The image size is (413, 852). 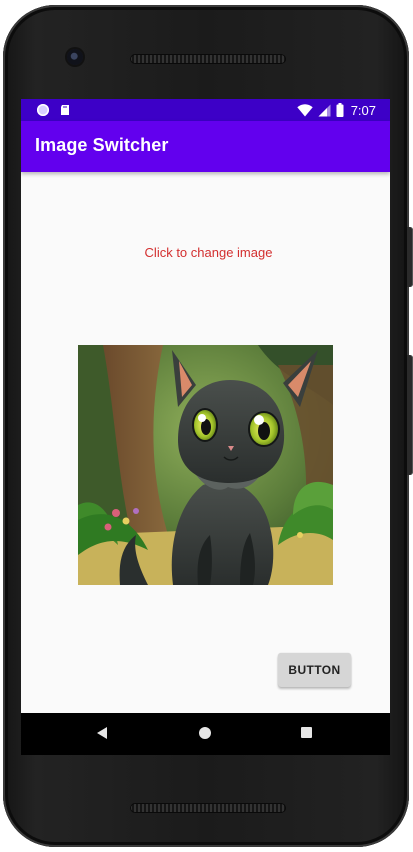 What do you see at coordinates (65, 110) in the screenshot?
I see `sd-card-icon` at bounding box center [65, 110].